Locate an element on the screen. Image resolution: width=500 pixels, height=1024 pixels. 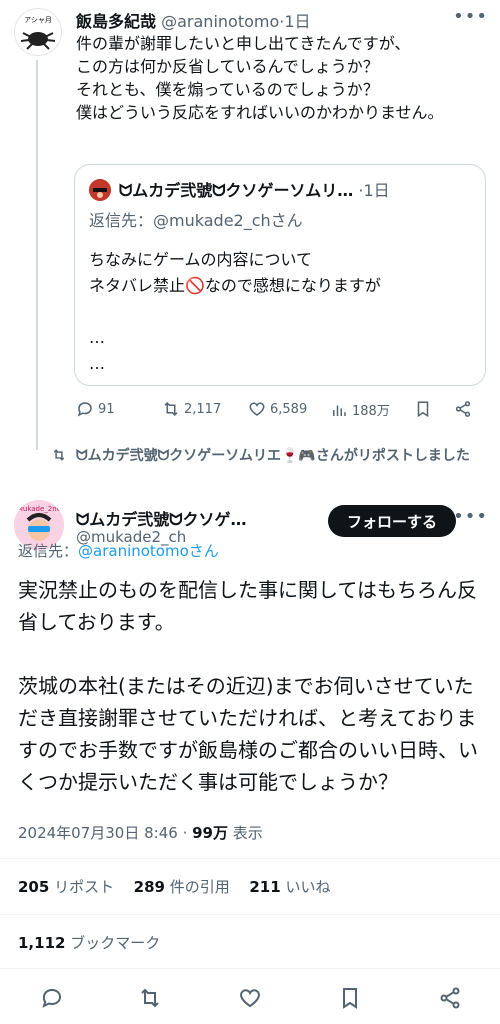
tweet-datetime: 2024年07月30日 8:46 is located at coordinates (98, 833).